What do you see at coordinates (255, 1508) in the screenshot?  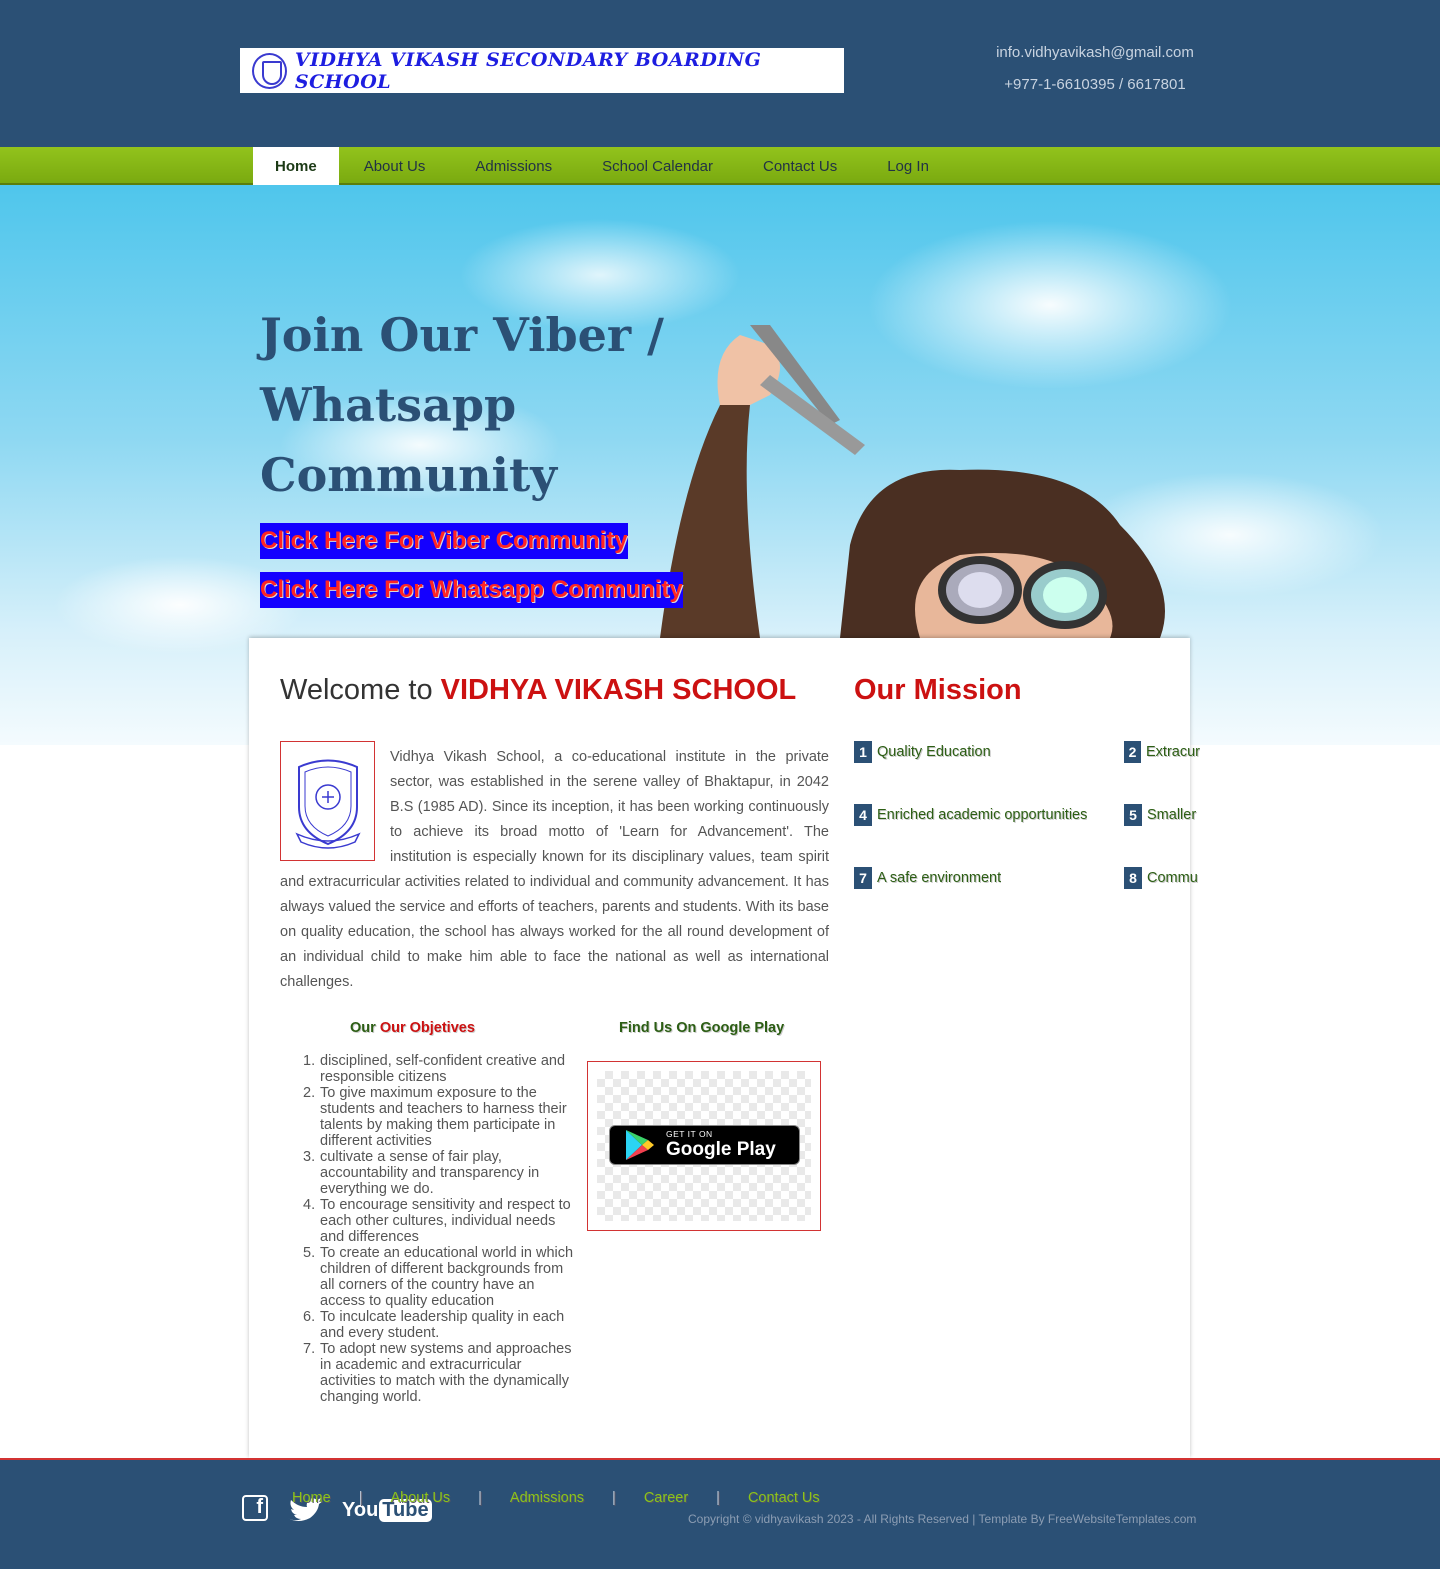 I see `facebook-icon: f` at bounding box center [255, 1508].